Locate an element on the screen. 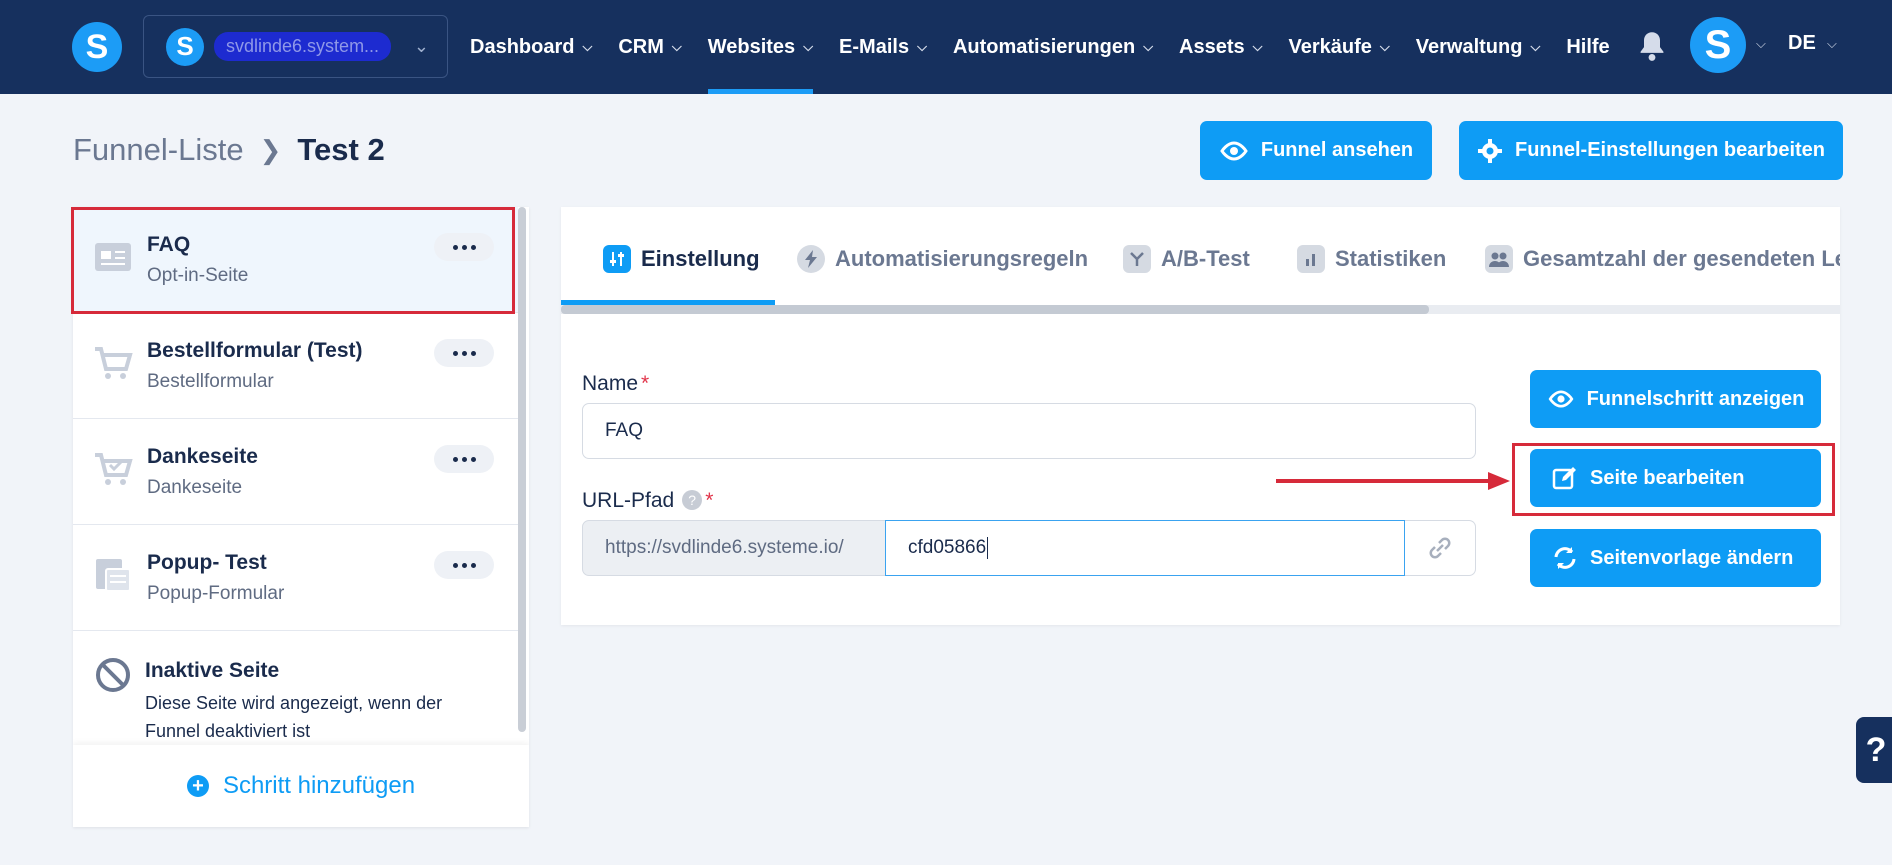  nav-management: Verwaltung ⌵ is located at coordinates (1478, 47).